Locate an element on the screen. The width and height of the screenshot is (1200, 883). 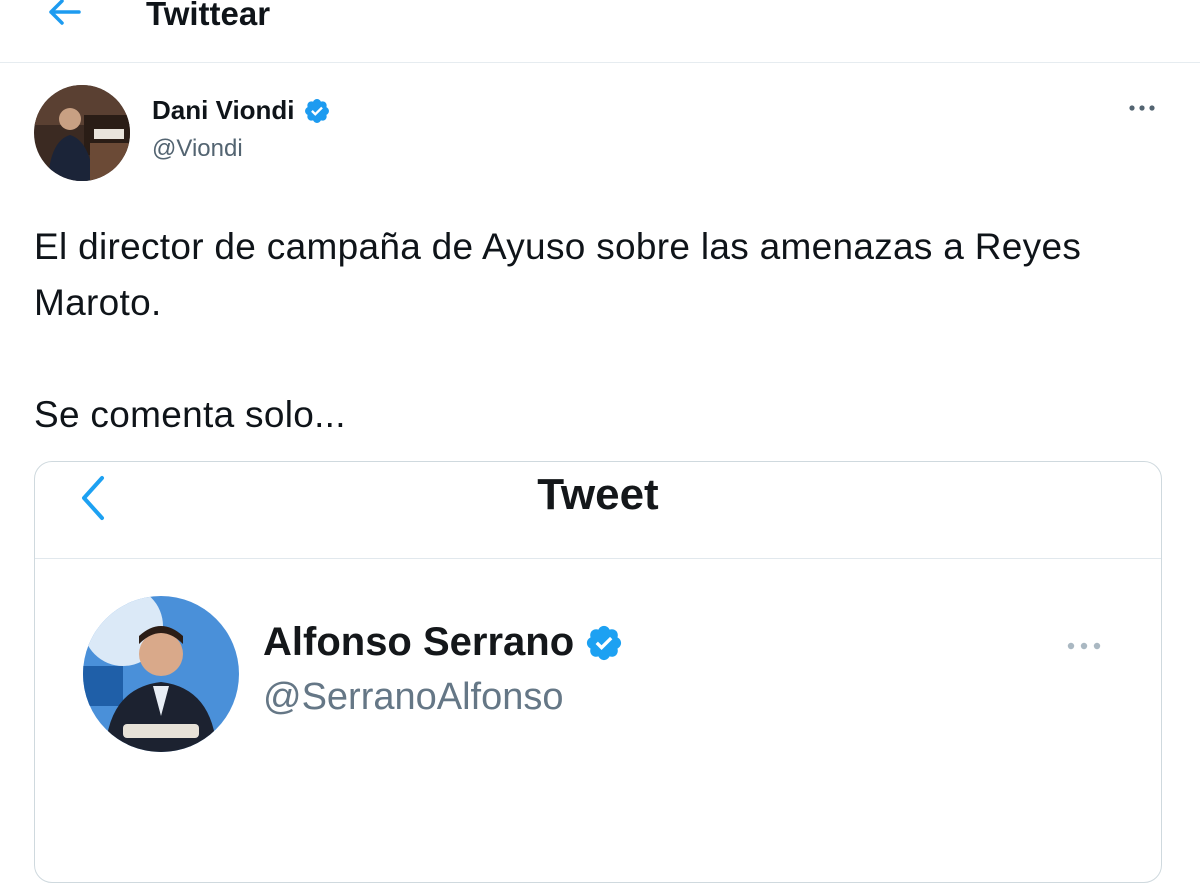
author-handle: @Viondi is located at coordinates (197, 148).